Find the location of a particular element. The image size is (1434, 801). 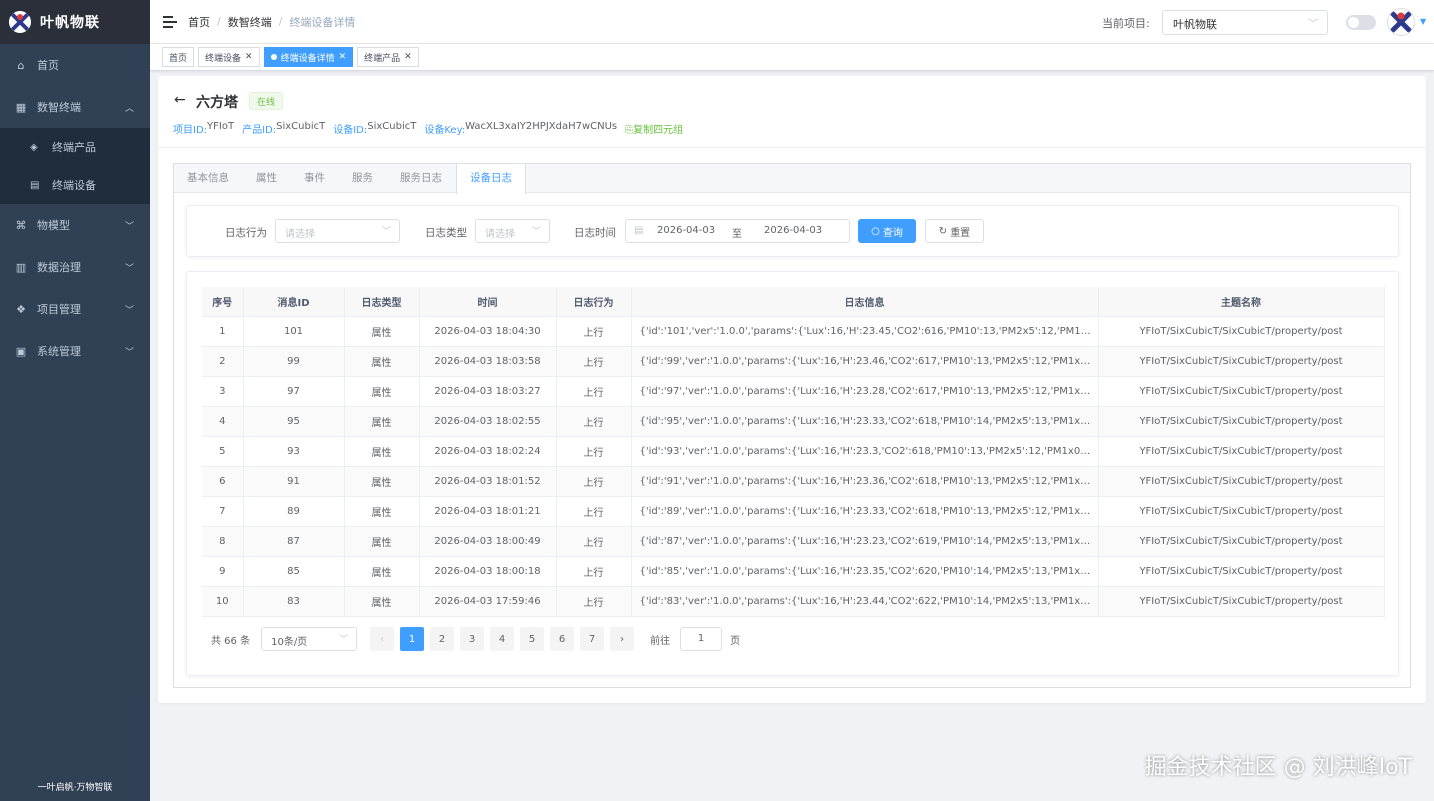

type-select: 请选择 ﹀ is located at coordinates (512, 231).